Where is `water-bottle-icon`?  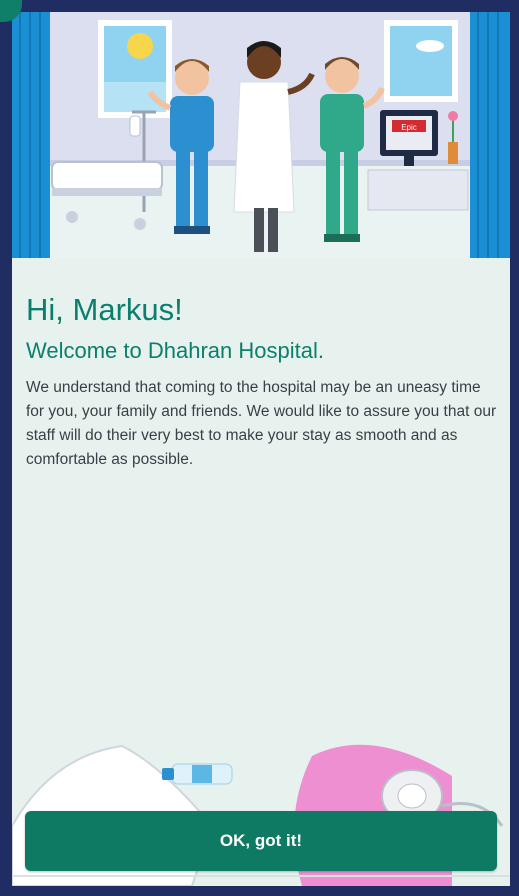 water-bottle-icon is located at coordinates (197, 774).